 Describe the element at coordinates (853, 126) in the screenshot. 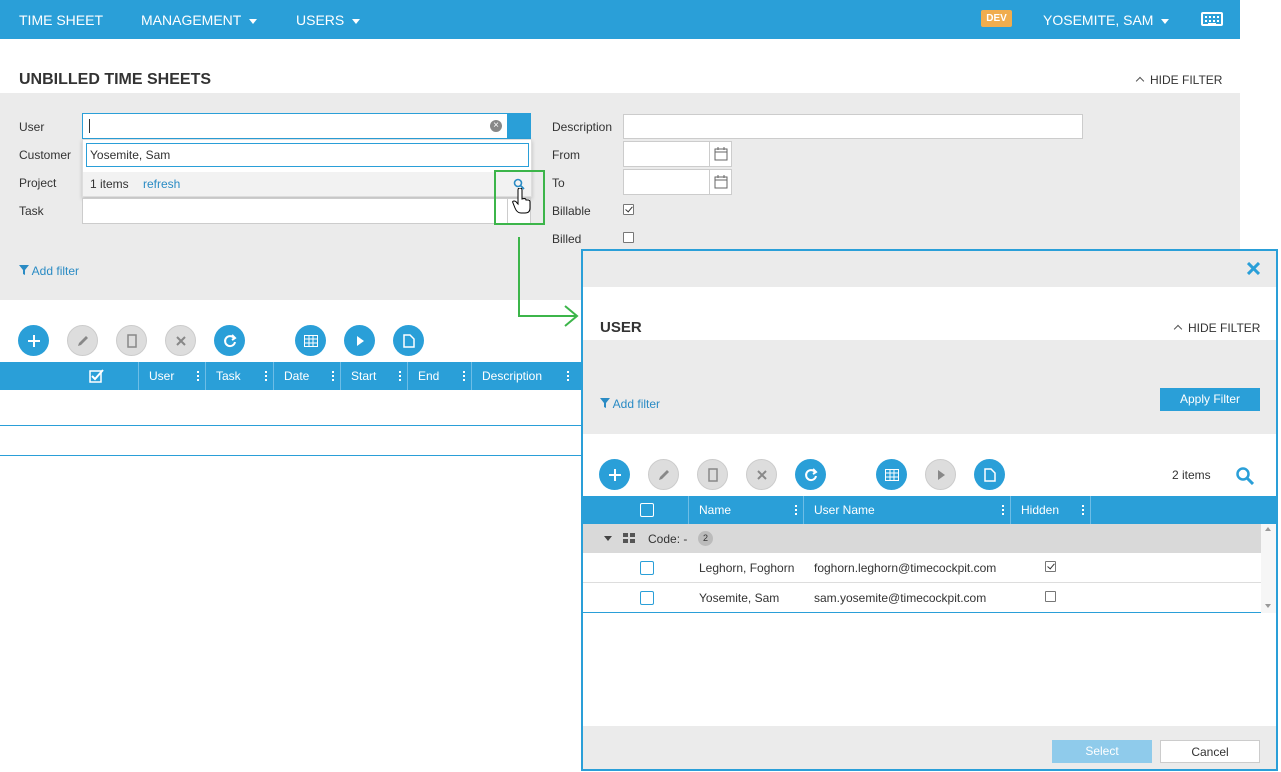

I see `description-filter-input` at that location.